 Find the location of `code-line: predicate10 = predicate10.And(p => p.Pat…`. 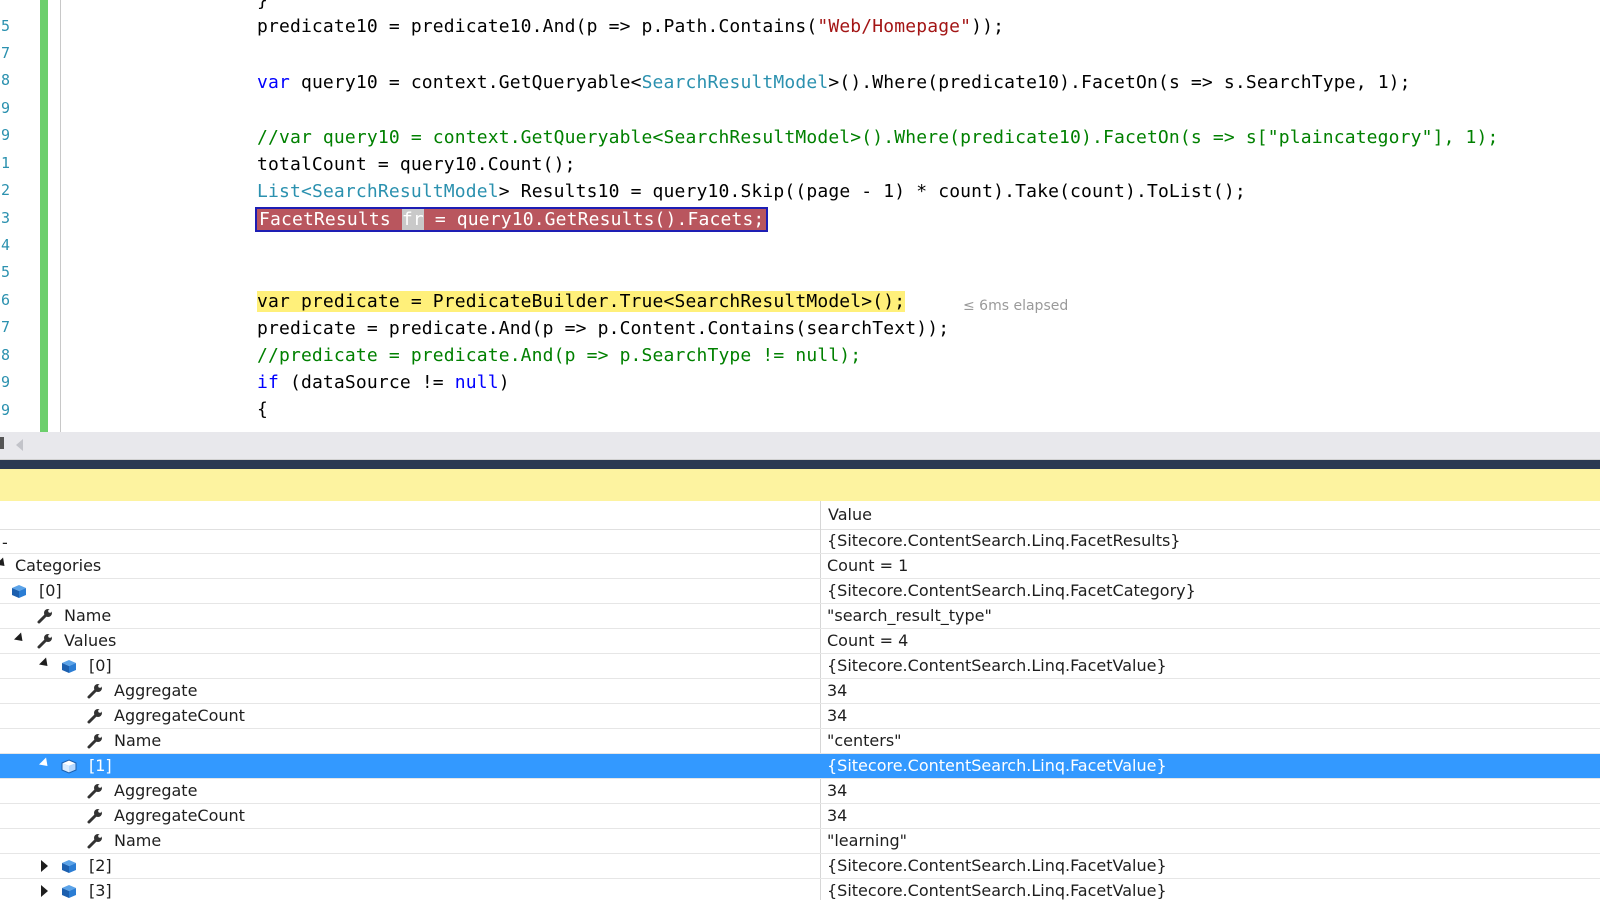

code-line: predicate10 = predicate10.And(p => p.Pat… is located at coordinates (630, 27).